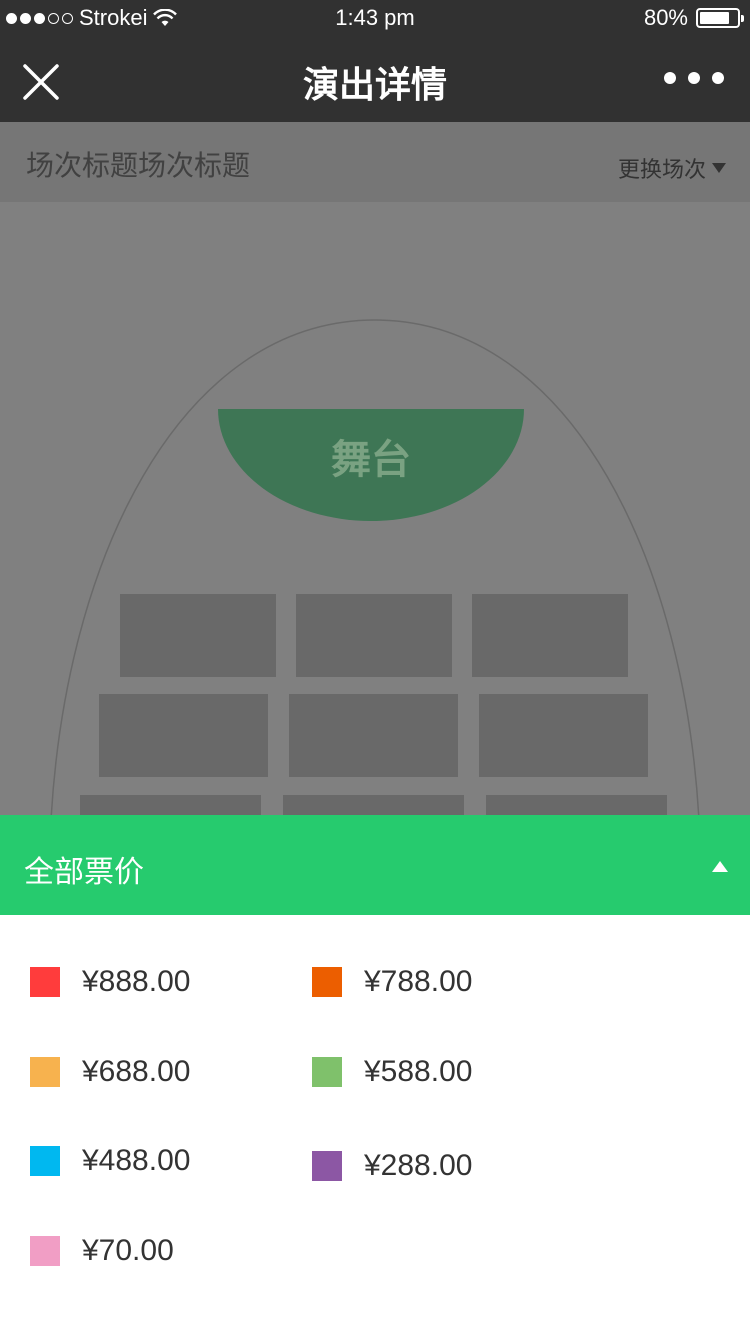  Describe the element at coordinates (375, 162) in the screenshot. I see `session-bar: 场次标题场次标题 更换场次` at that location.